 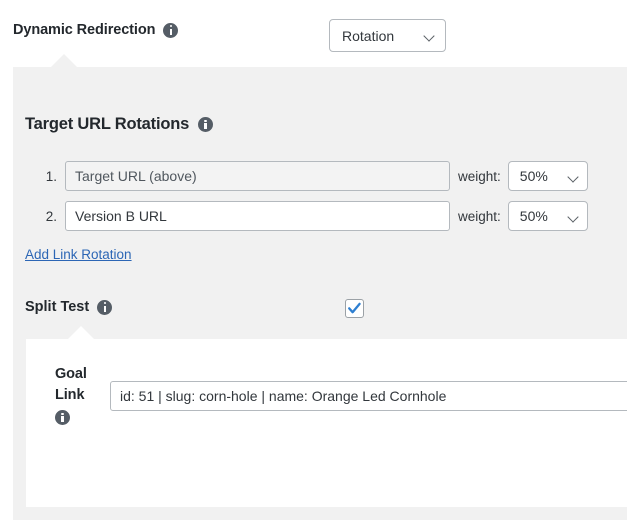 I want to click on split-test-checkbox, so click(x=354, y=308).